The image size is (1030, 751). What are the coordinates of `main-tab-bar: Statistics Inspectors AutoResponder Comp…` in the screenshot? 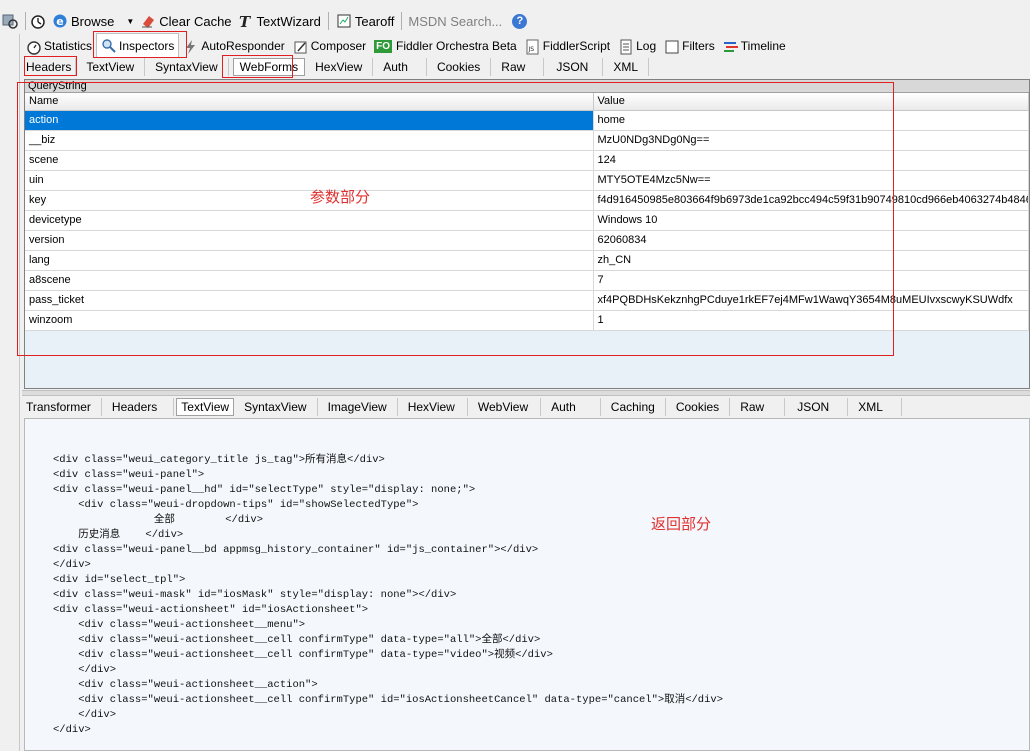 It's located at (526, 45).